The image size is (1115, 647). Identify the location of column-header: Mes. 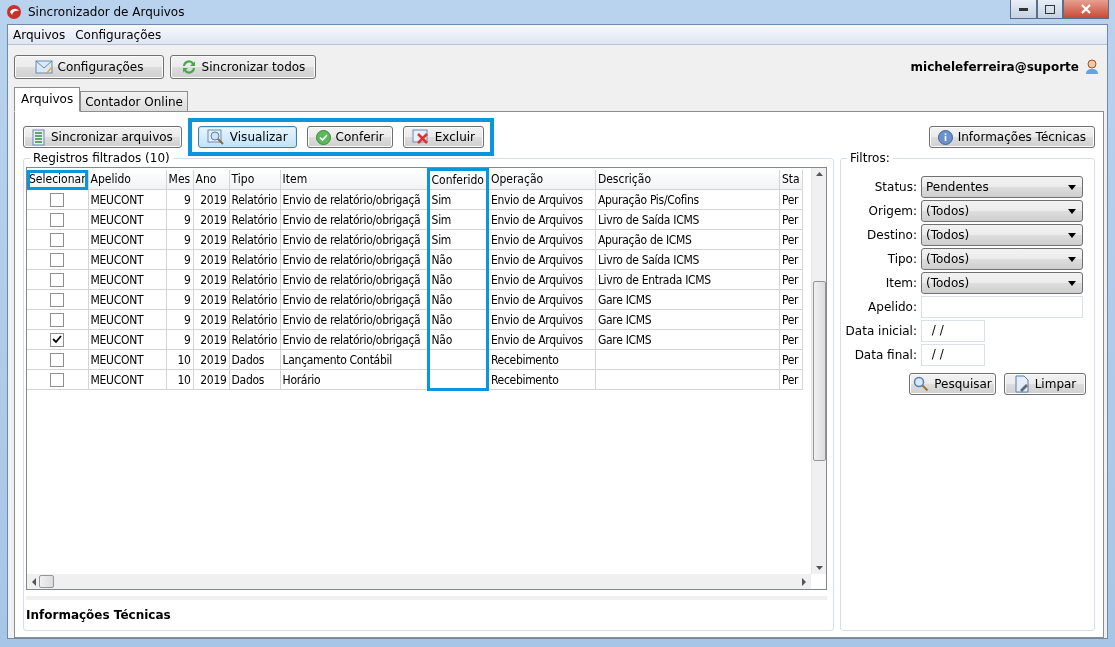
(180, 179).